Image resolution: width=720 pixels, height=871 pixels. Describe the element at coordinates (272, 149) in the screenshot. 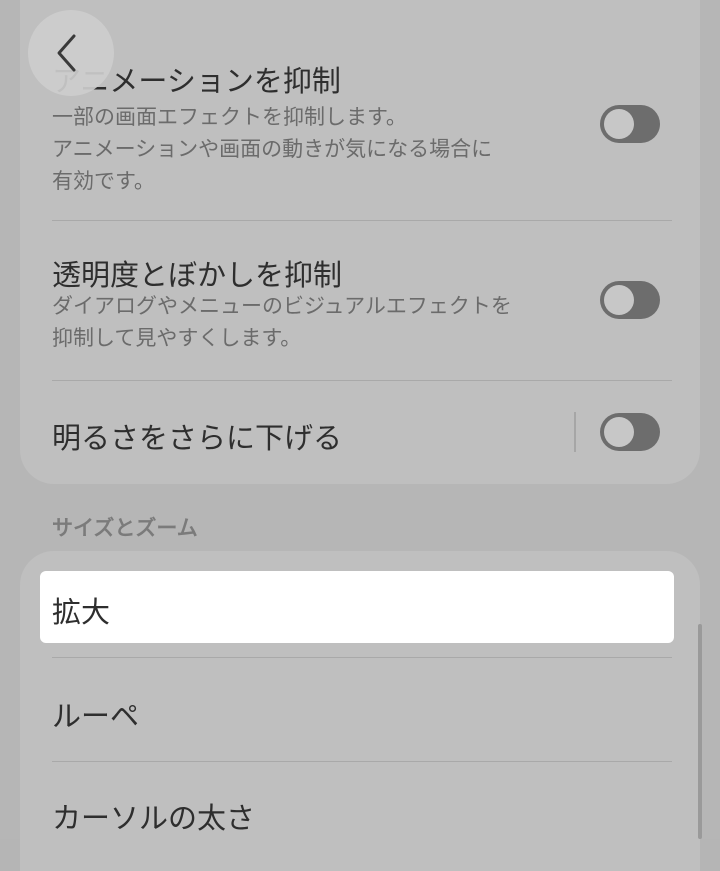

I see `desc-line: アニメーションや画面の動きが気になる場合に` at that location.